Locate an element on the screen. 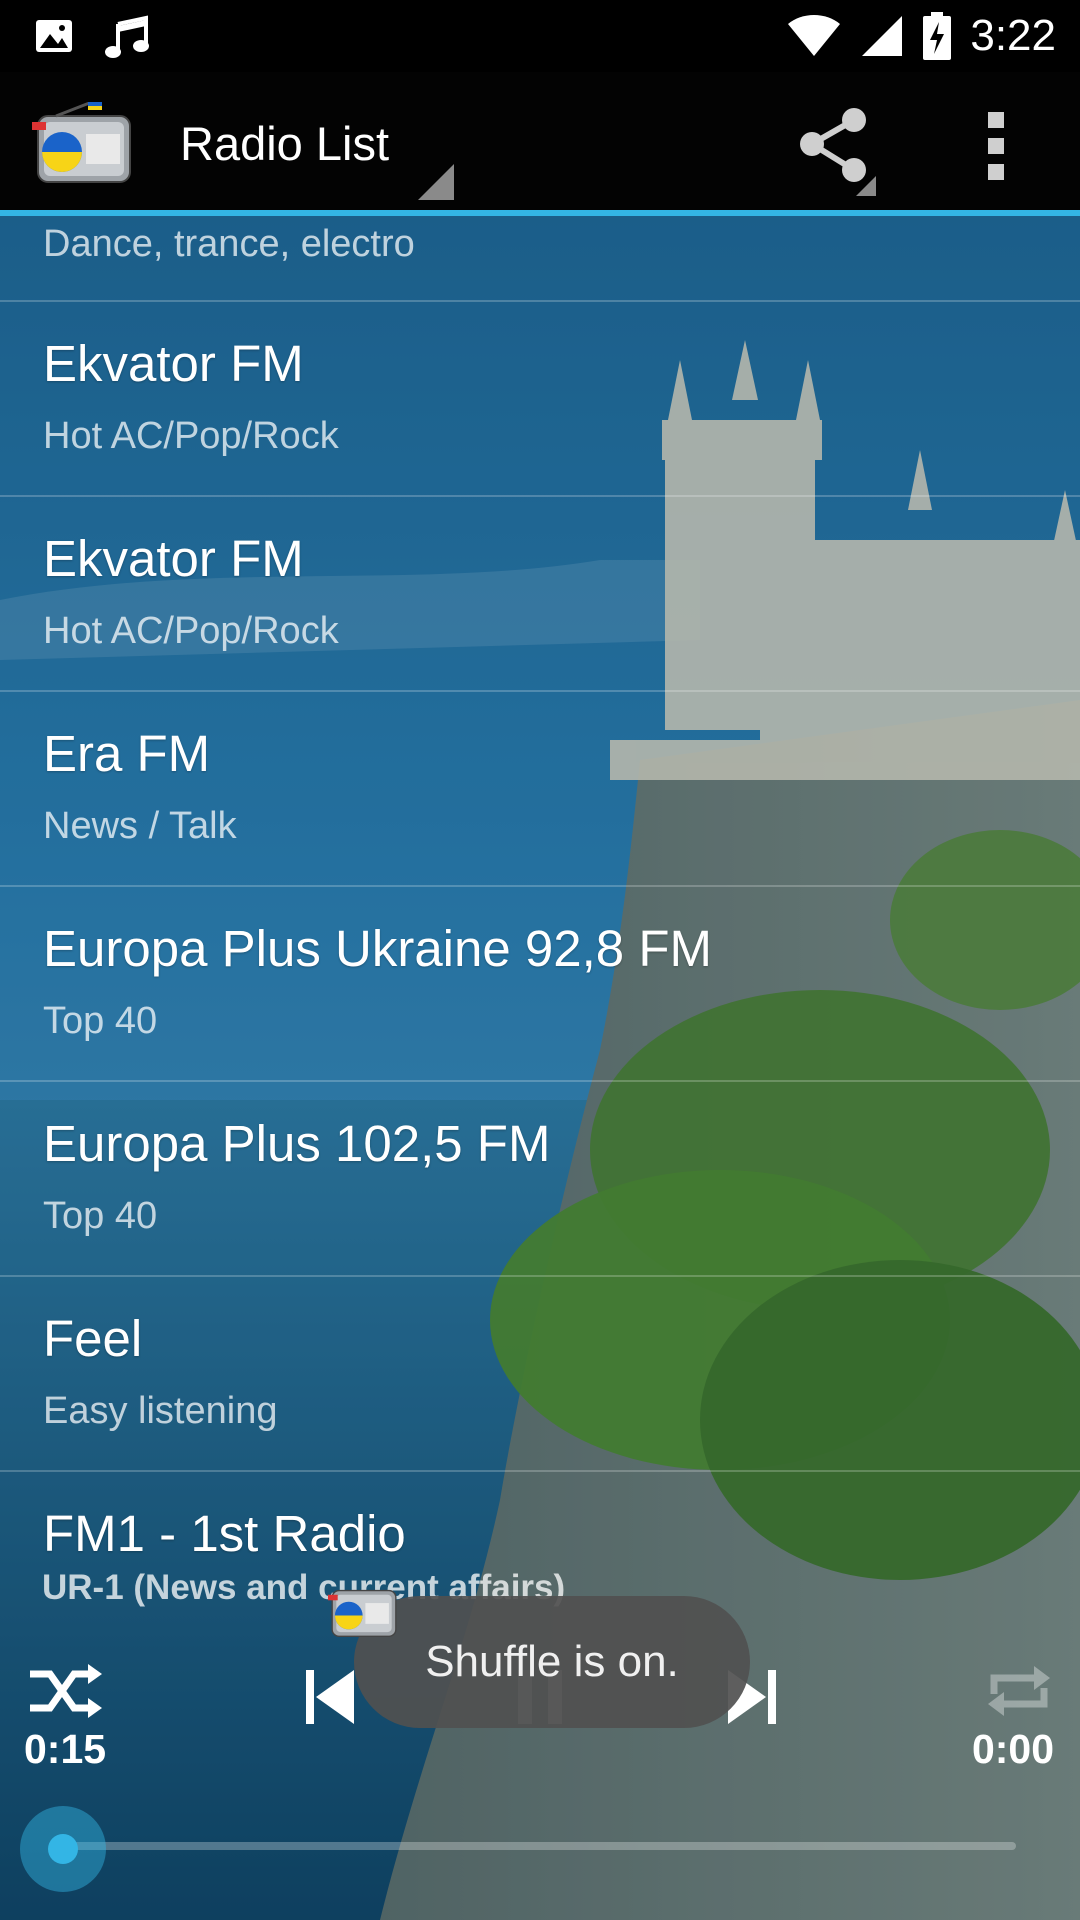 The width and height of the screenshot is (1080, 1920). action-bar: Radio List is located at coordinates (540, 144).